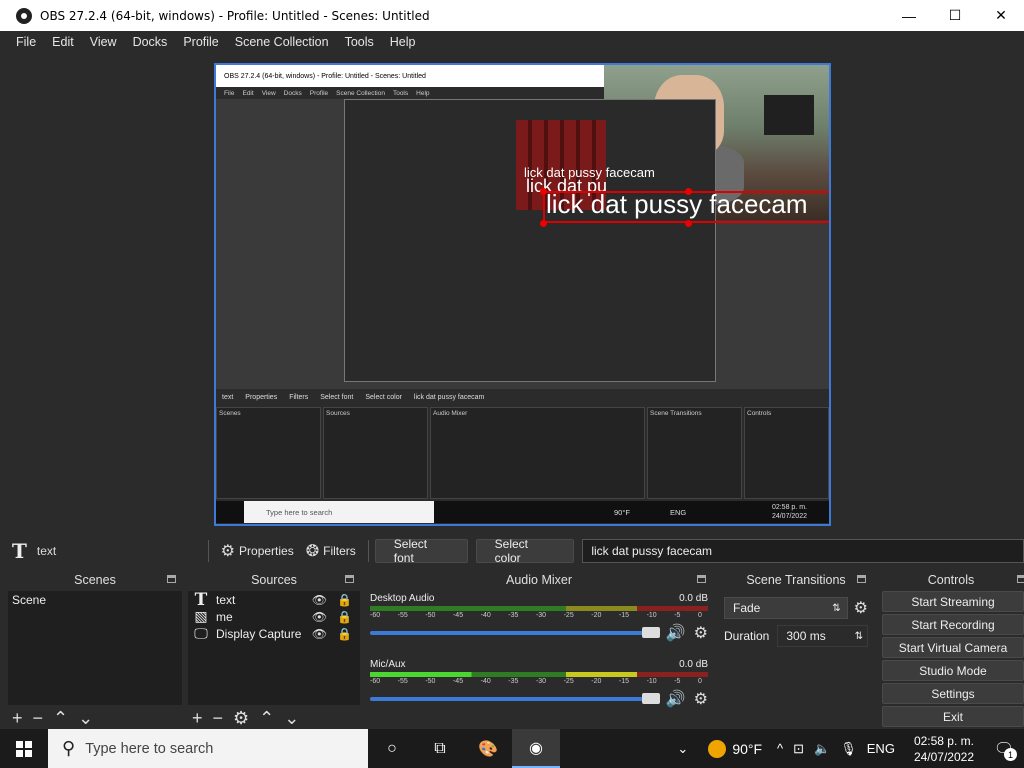  What do you see at coordinates (257, 551) in the screenshot?
I see `properties-button: ⚙ Properties` at bounding box center [257, 551].